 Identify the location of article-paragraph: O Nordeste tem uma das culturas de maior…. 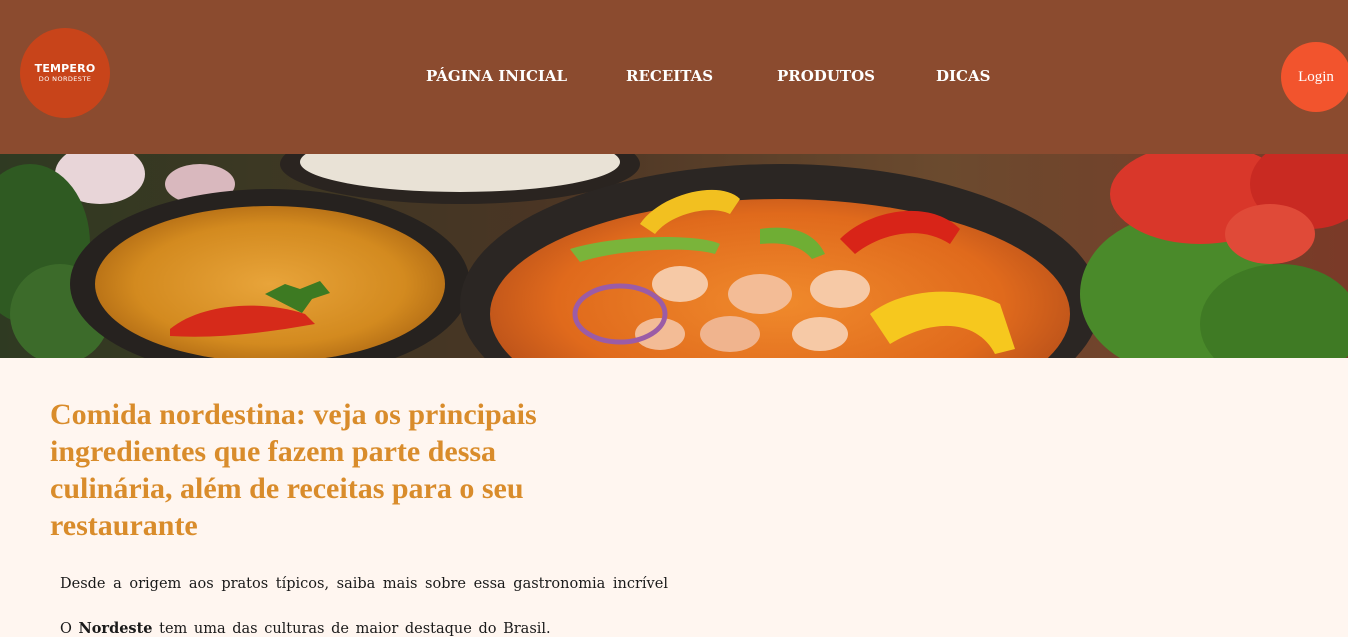
(305, 628).